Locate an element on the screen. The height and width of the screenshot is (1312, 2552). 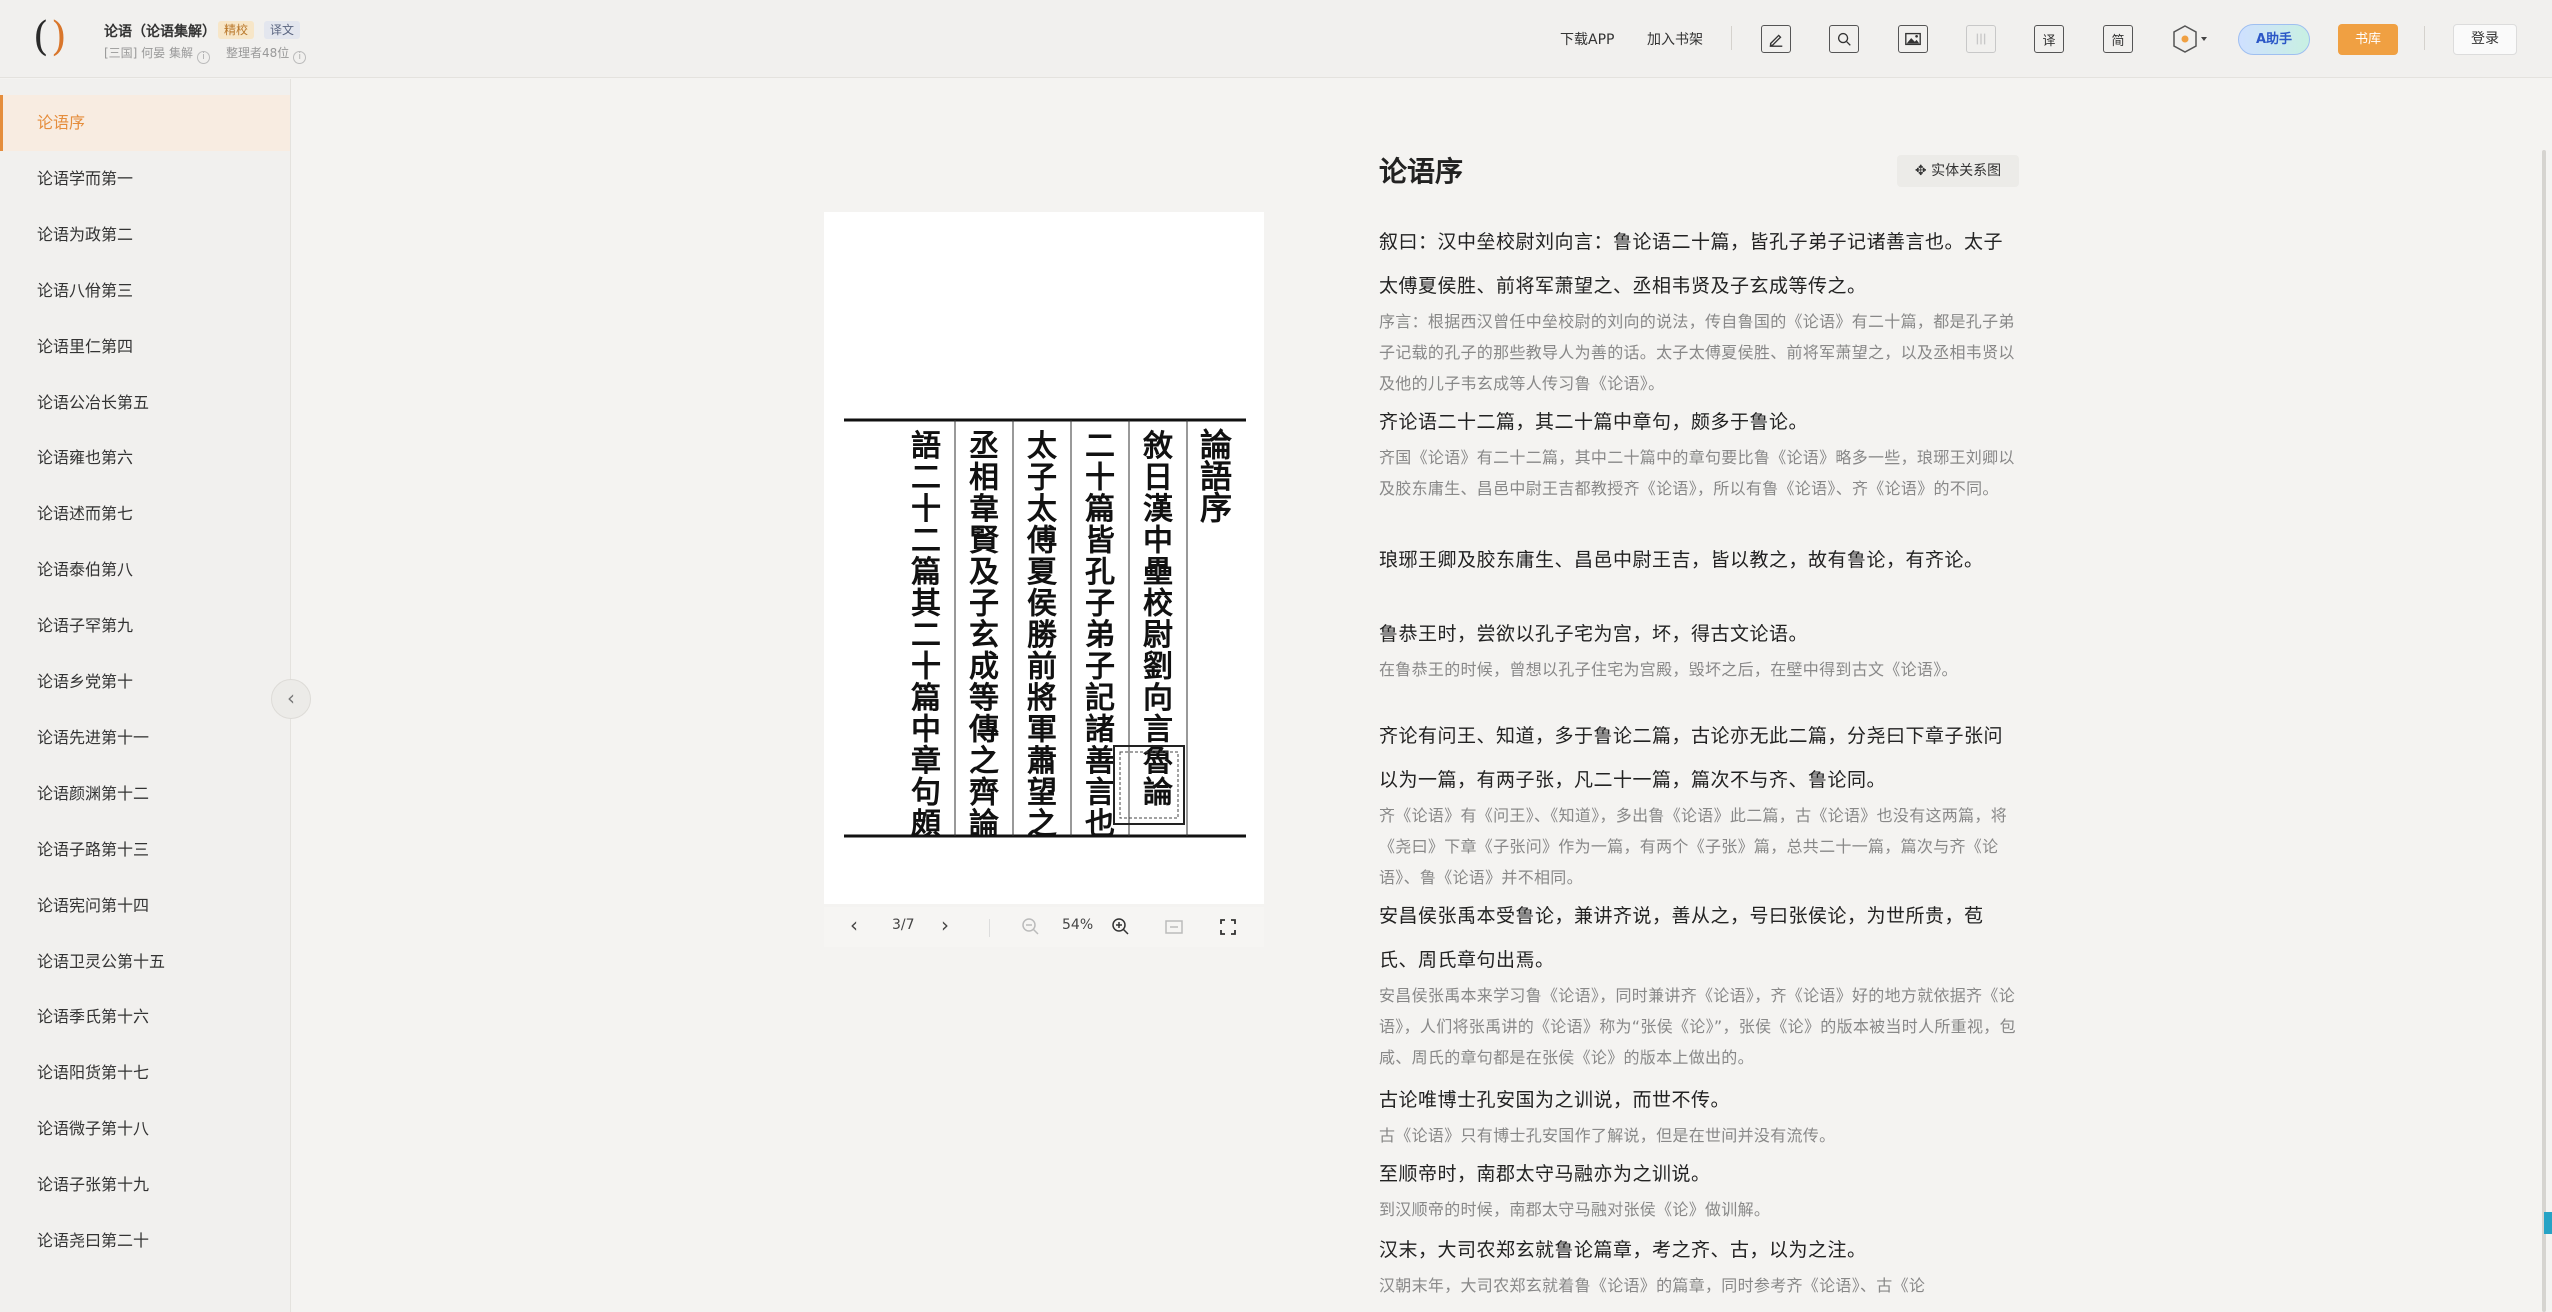
original-text-paragraph: 鲁恭王时，尝欲以孔子宅为宫，坏，得古文论语。 is located at coordinates (1699, 634).